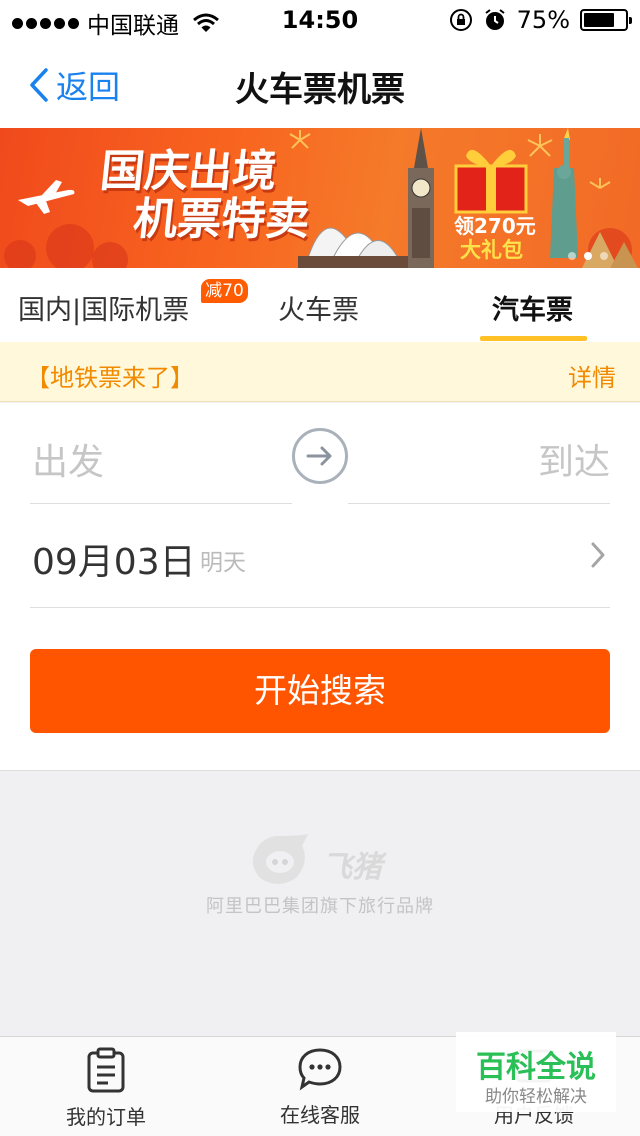  I want to click on brand-name: 飞猪, so click(352, 867).